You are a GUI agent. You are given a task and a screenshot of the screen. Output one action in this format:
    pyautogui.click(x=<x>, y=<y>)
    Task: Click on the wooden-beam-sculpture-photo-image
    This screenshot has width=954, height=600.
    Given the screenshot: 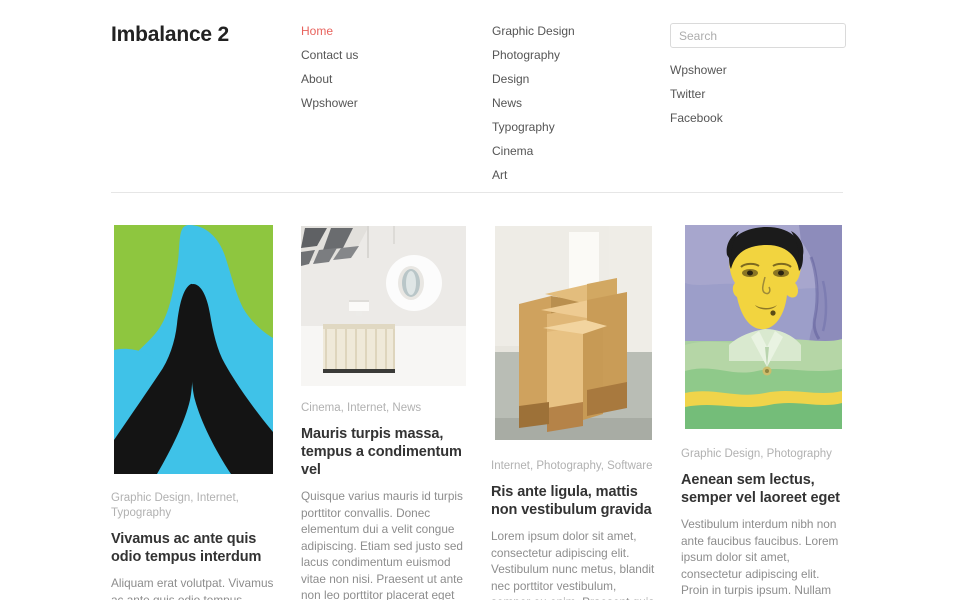 What is the action you would take?
    pyautogui.click(x=573, y=333)
    